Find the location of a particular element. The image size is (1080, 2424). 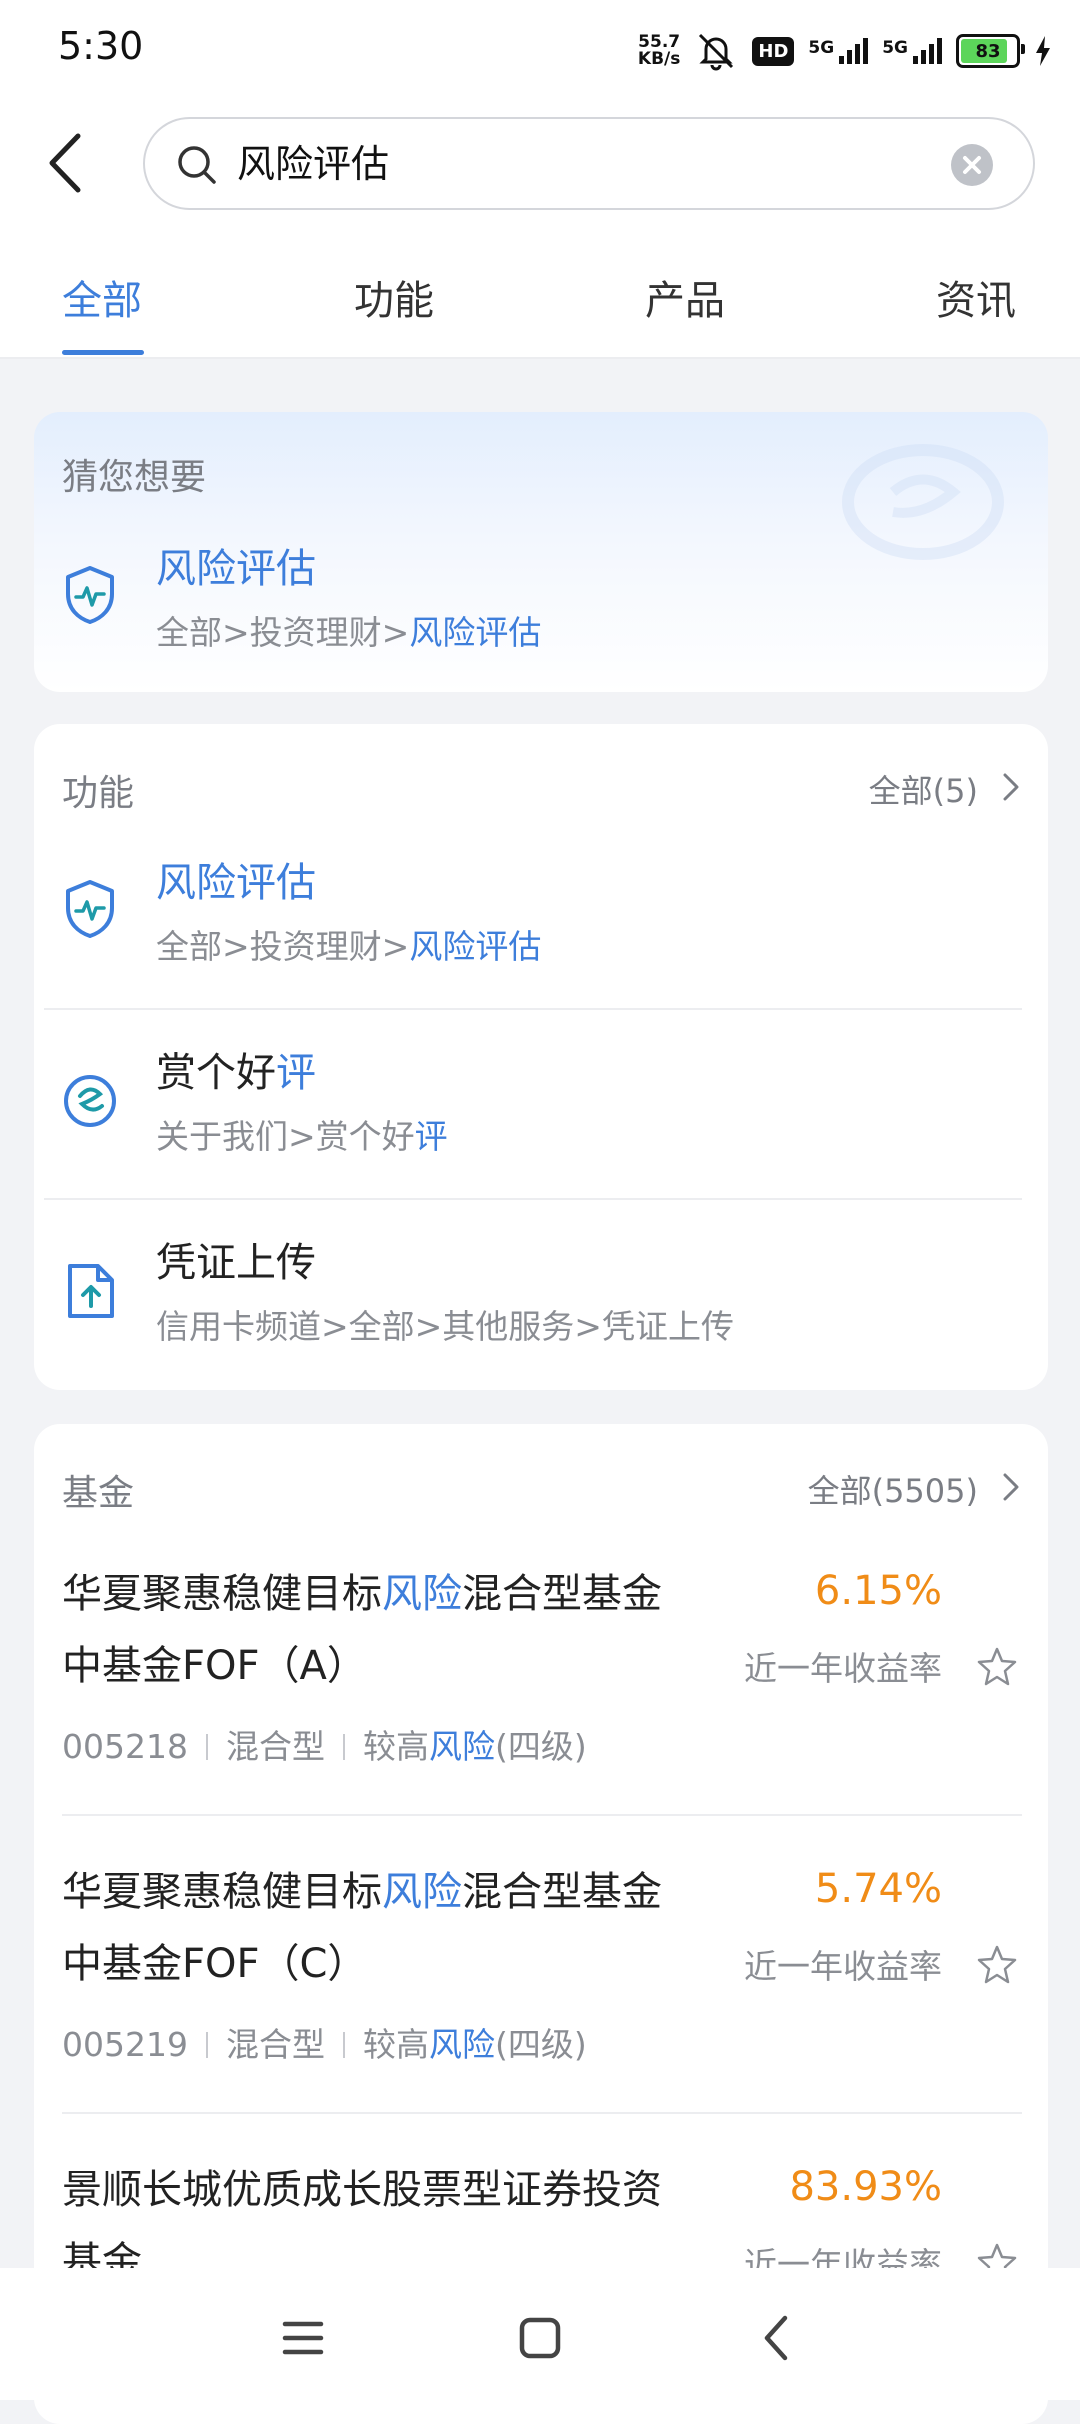

search-input: 风险评估 is located at coordinates (589, 163).